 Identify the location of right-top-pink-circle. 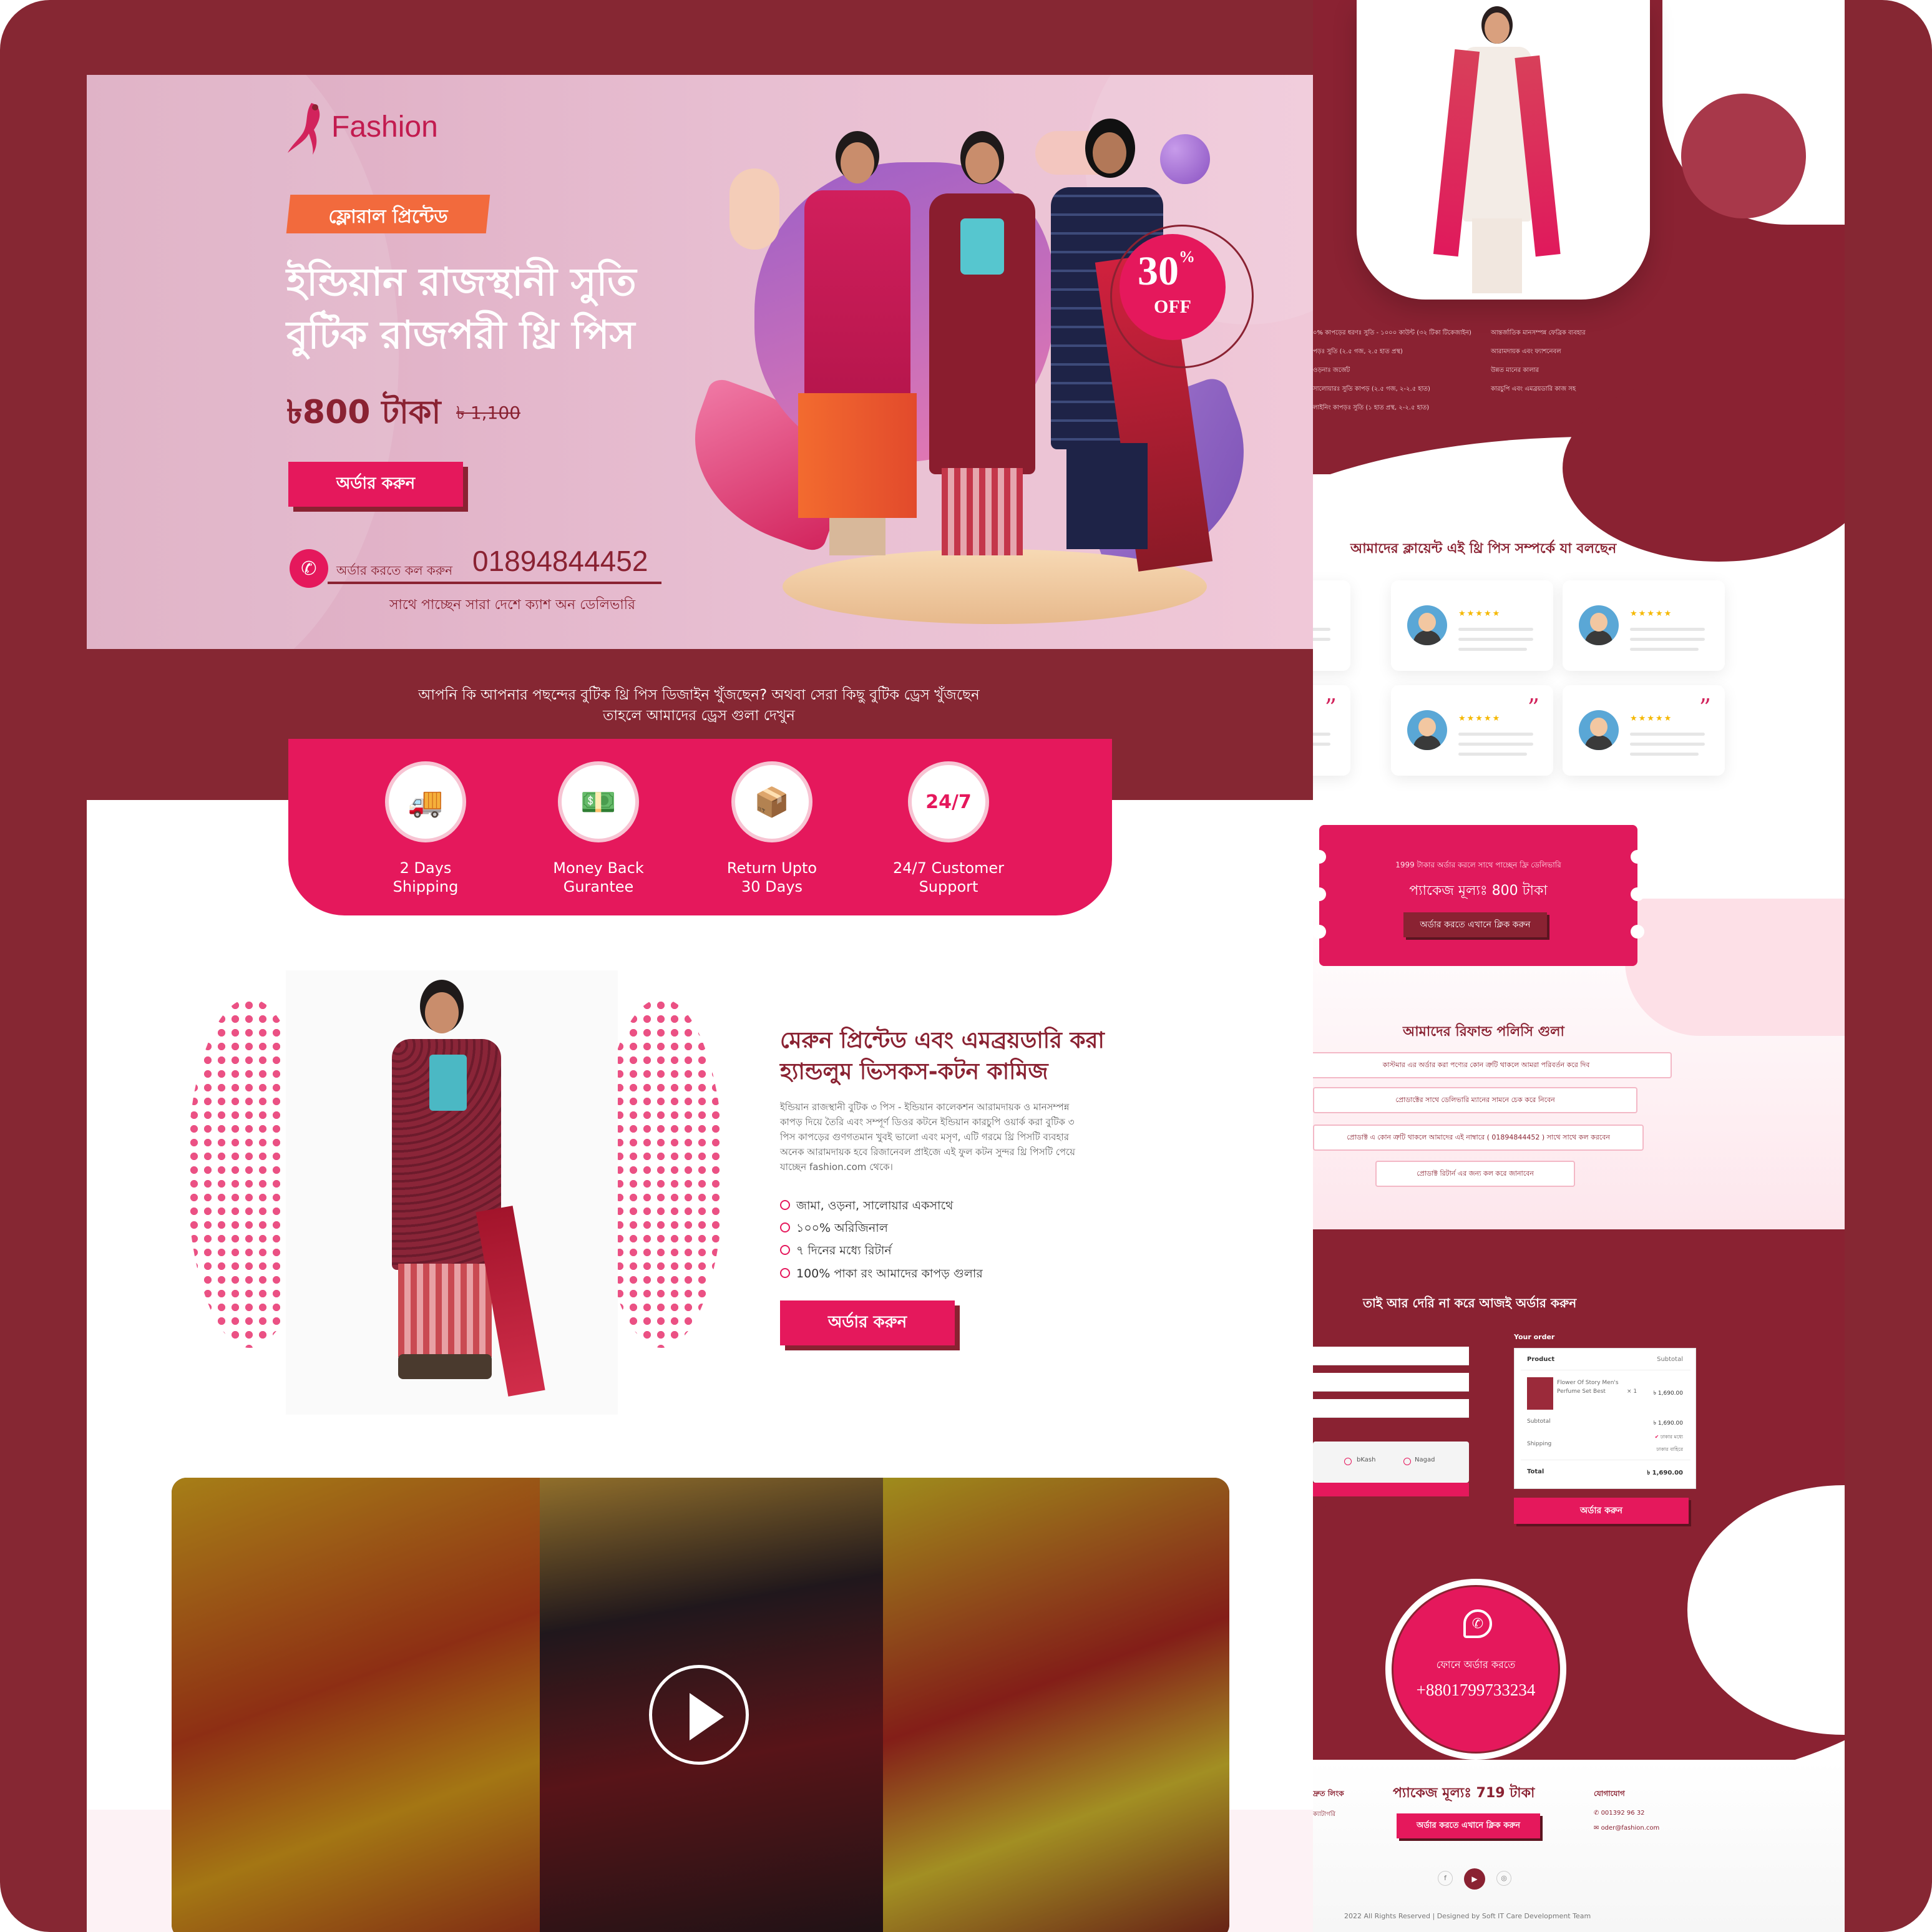
(1743, 156).